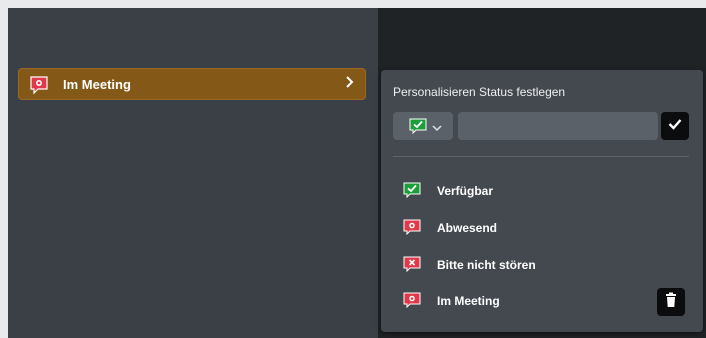  I want to click on divider, so click(541, 156).